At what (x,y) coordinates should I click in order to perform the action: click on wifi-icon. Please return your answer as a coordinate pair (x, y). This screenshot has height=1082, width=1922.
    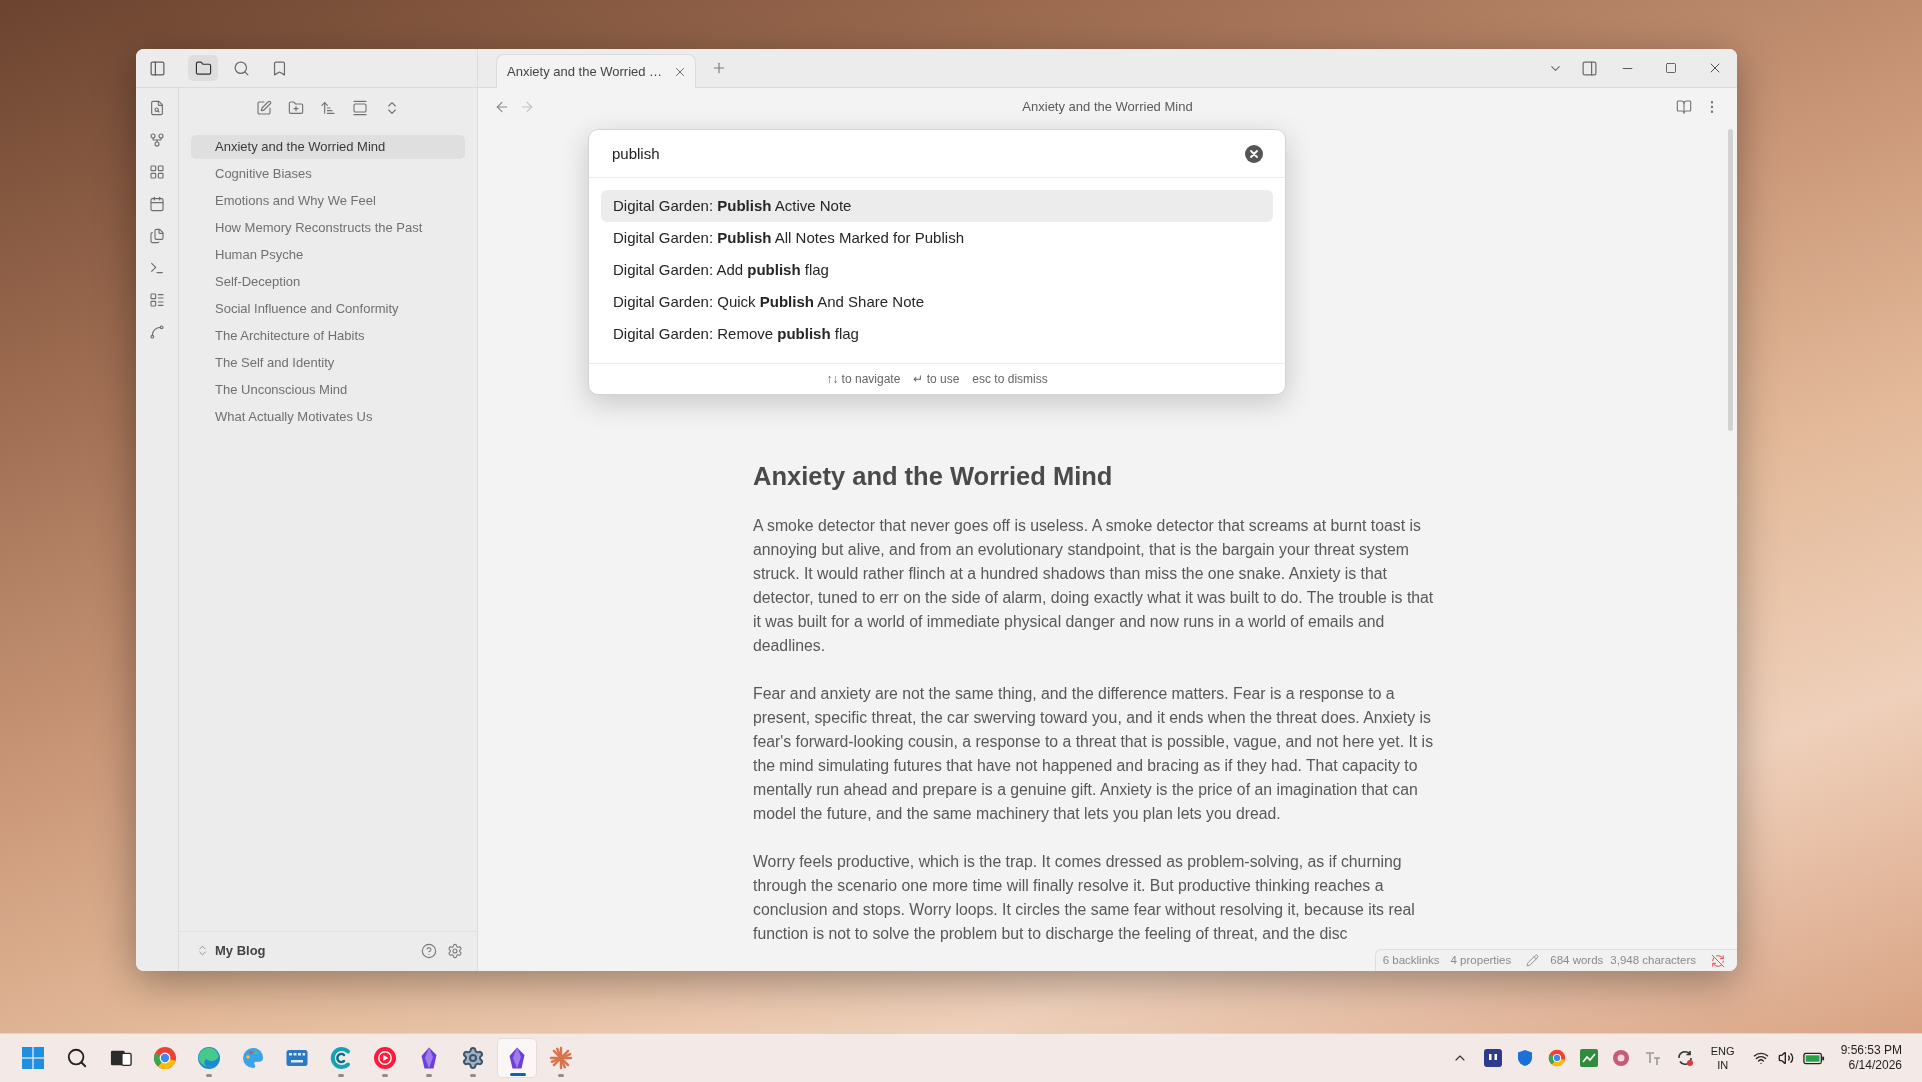
    Looking at the image, I should click on (1760, 1058).